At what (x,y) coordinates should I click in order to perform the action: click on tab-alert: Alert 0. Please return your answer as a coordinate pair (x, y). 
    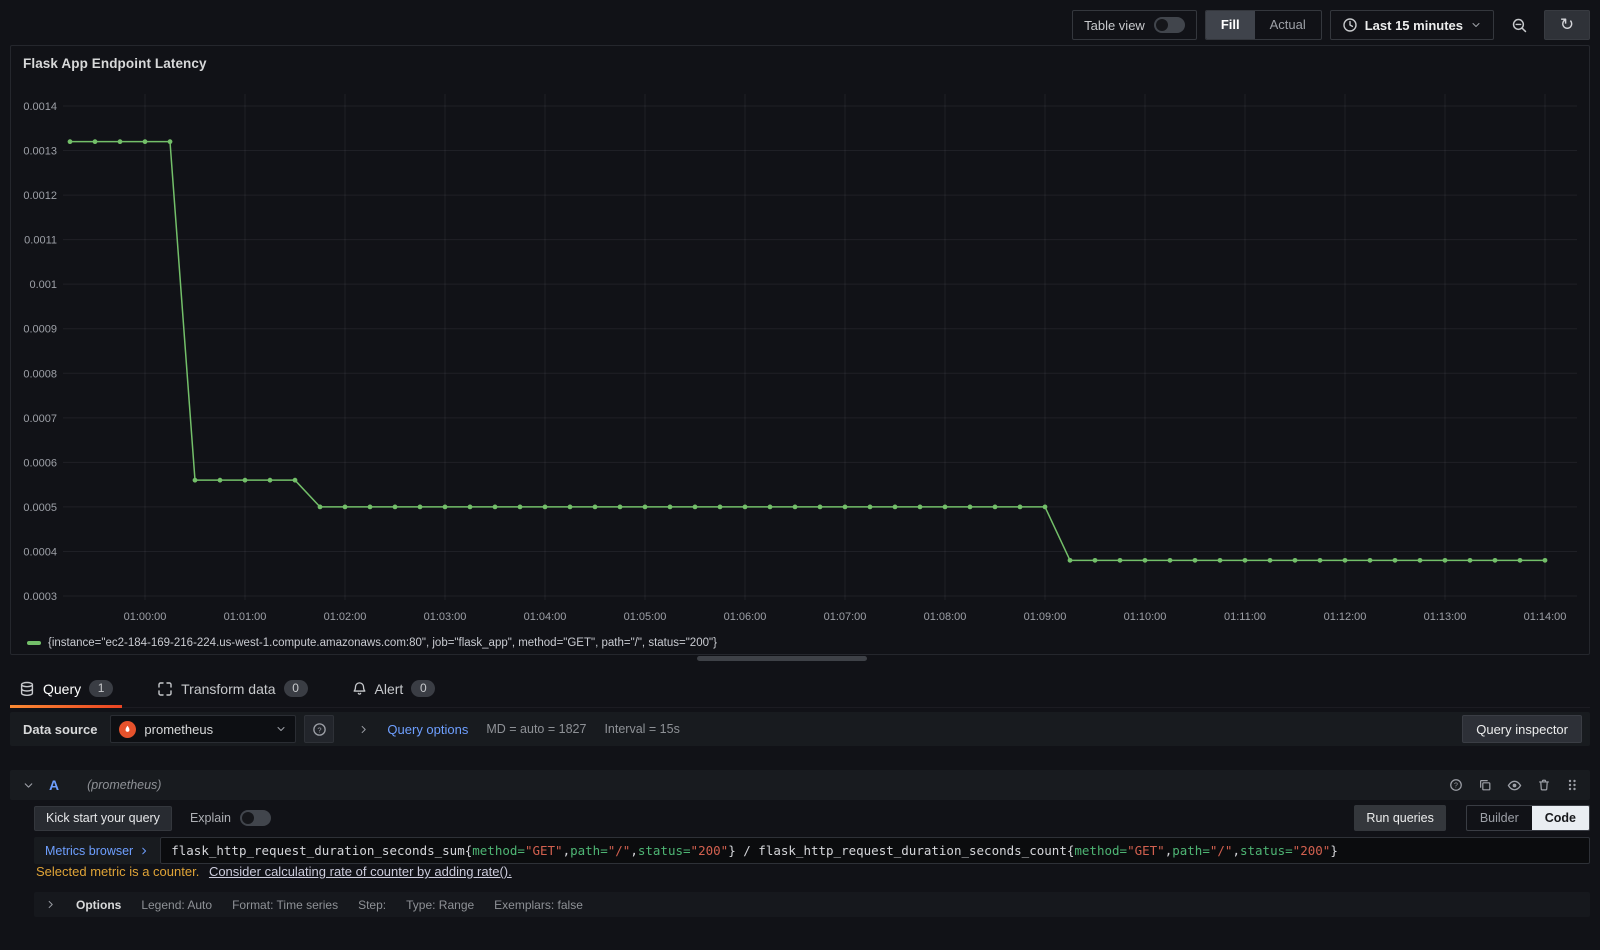
    Looking at the image, I should click on (394, 688).